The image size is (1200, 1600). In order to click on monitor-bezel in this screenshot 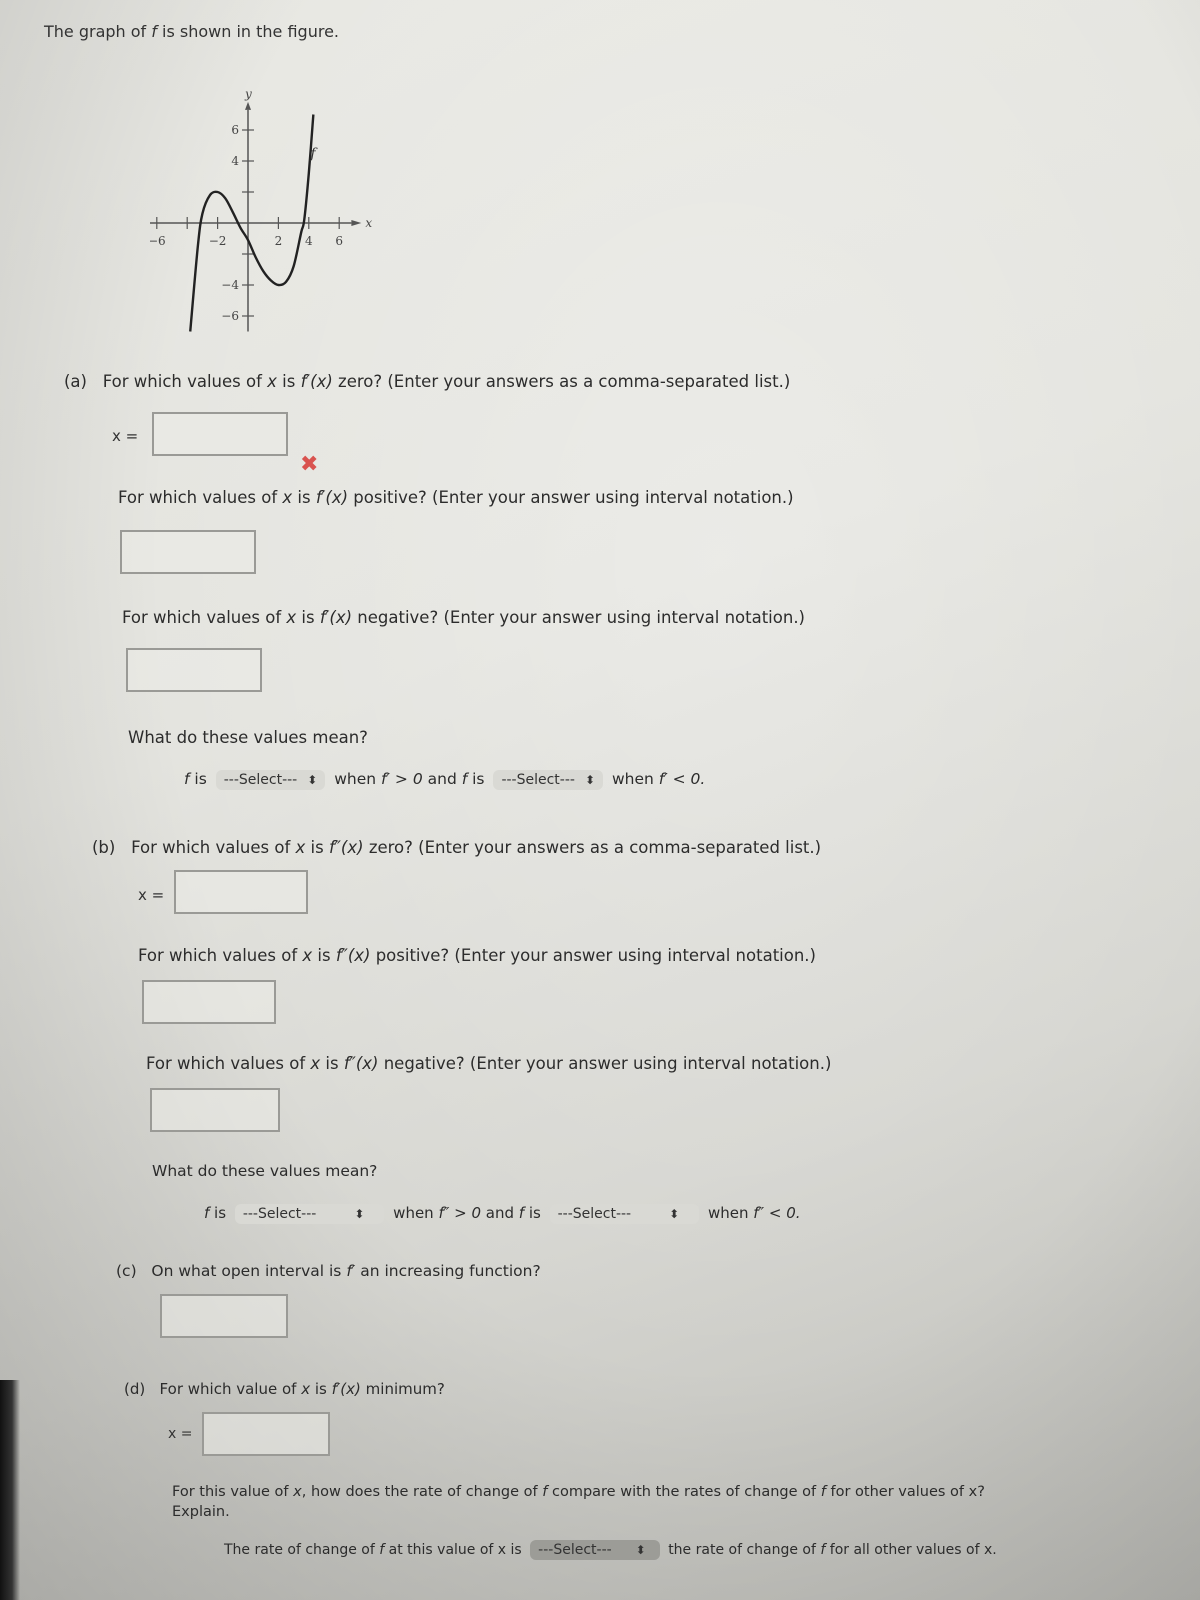, I will do `click(10, 1490)`.